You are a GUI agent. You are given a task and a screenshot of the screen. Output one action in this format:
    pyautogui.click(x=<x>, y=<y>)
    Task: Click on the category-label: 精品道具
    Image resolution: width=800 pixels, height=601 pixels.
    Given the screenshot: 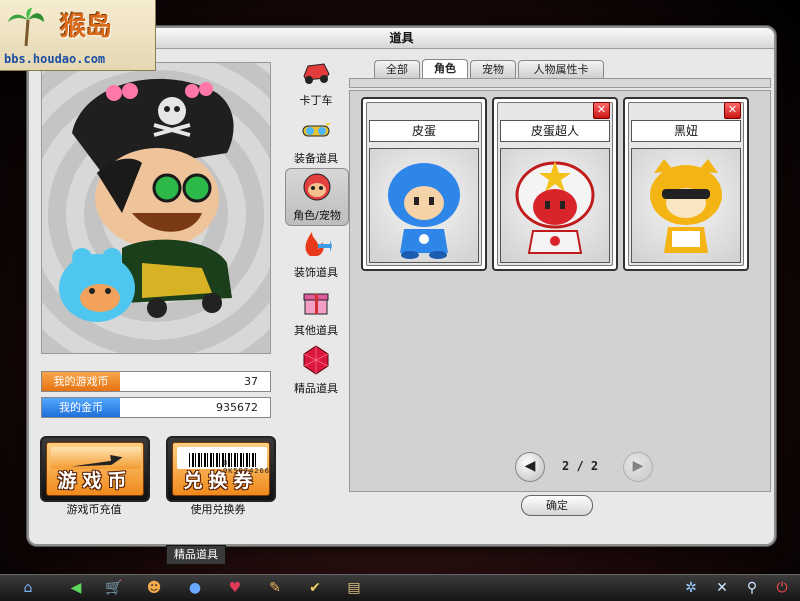 What is the action you would take?
    pyautogui.click(x=316, y=388)
    